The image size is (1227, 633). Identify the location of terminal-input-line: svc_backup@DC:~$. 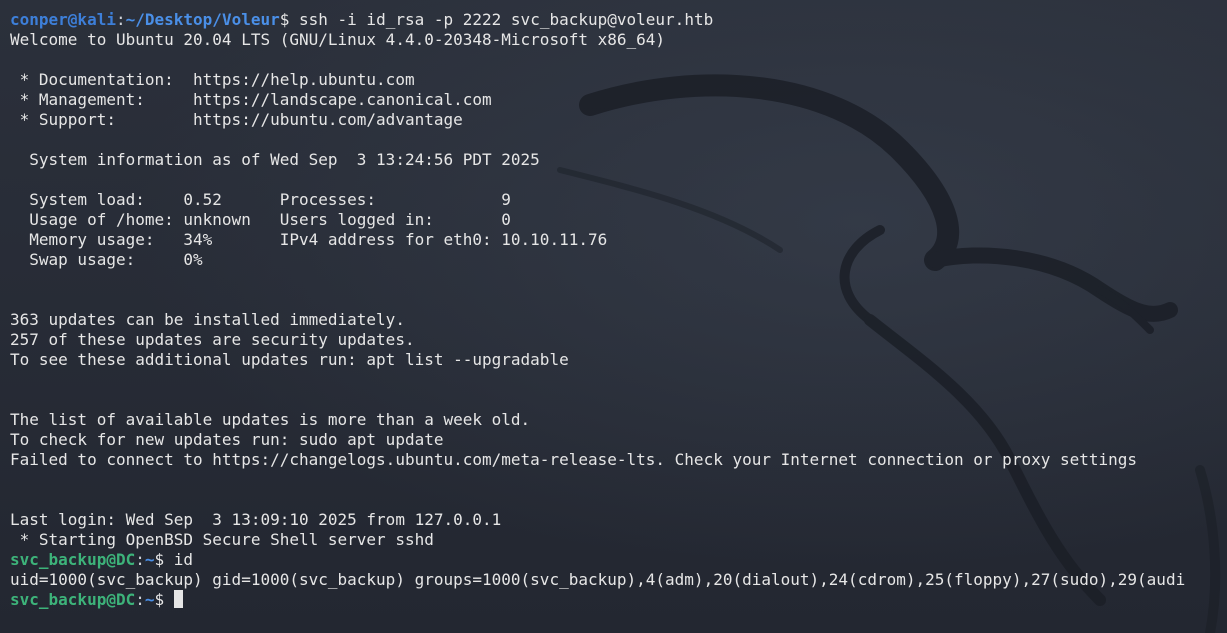
(618, 600).